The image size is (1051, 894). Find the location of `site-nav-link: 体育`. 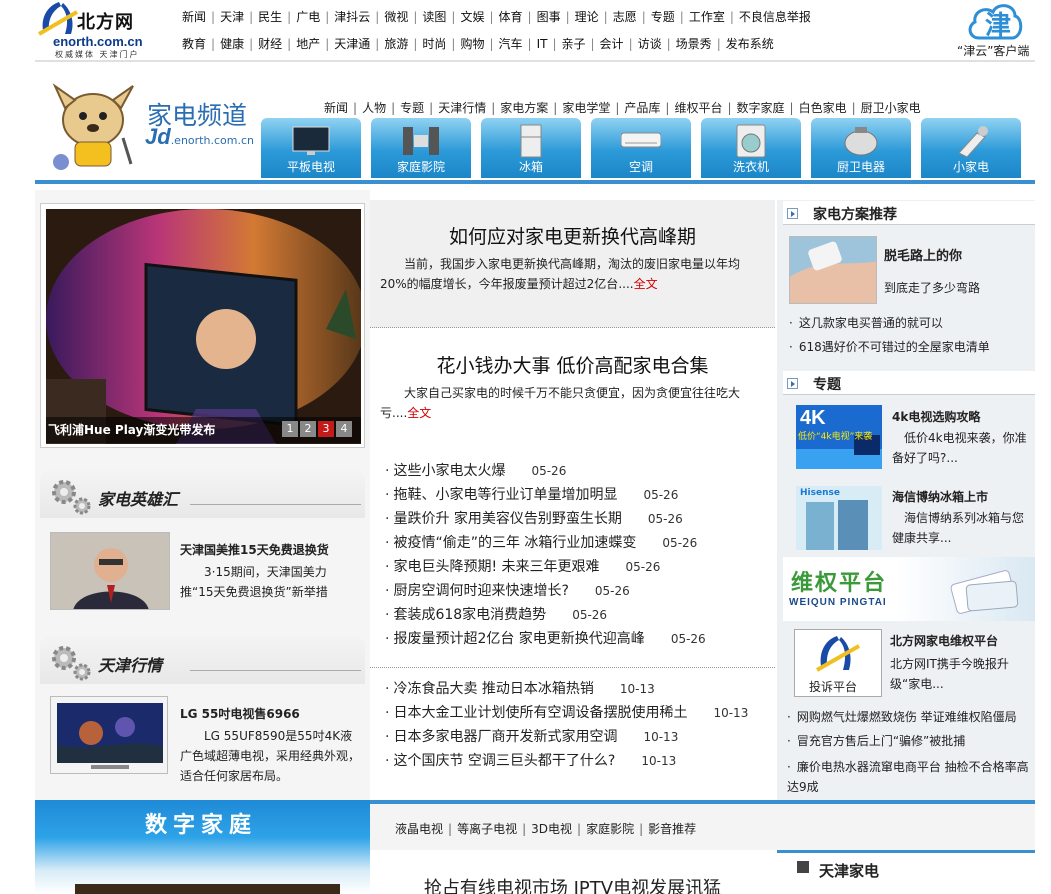

site-nav-link: 体育 is located at coordinates (511, 17).